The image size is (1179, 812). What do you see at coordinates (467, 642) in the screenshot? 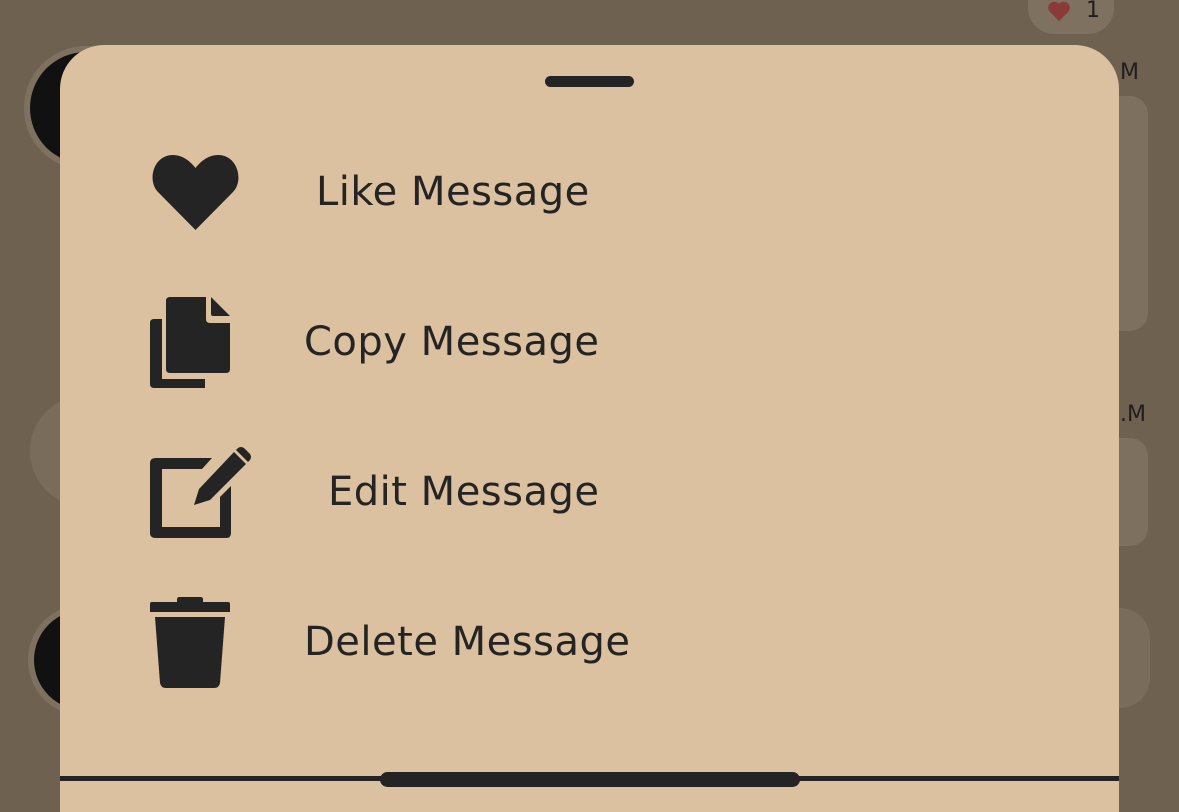
I see `delete-message-label: Delete Message` at bounding box center [467, 642].